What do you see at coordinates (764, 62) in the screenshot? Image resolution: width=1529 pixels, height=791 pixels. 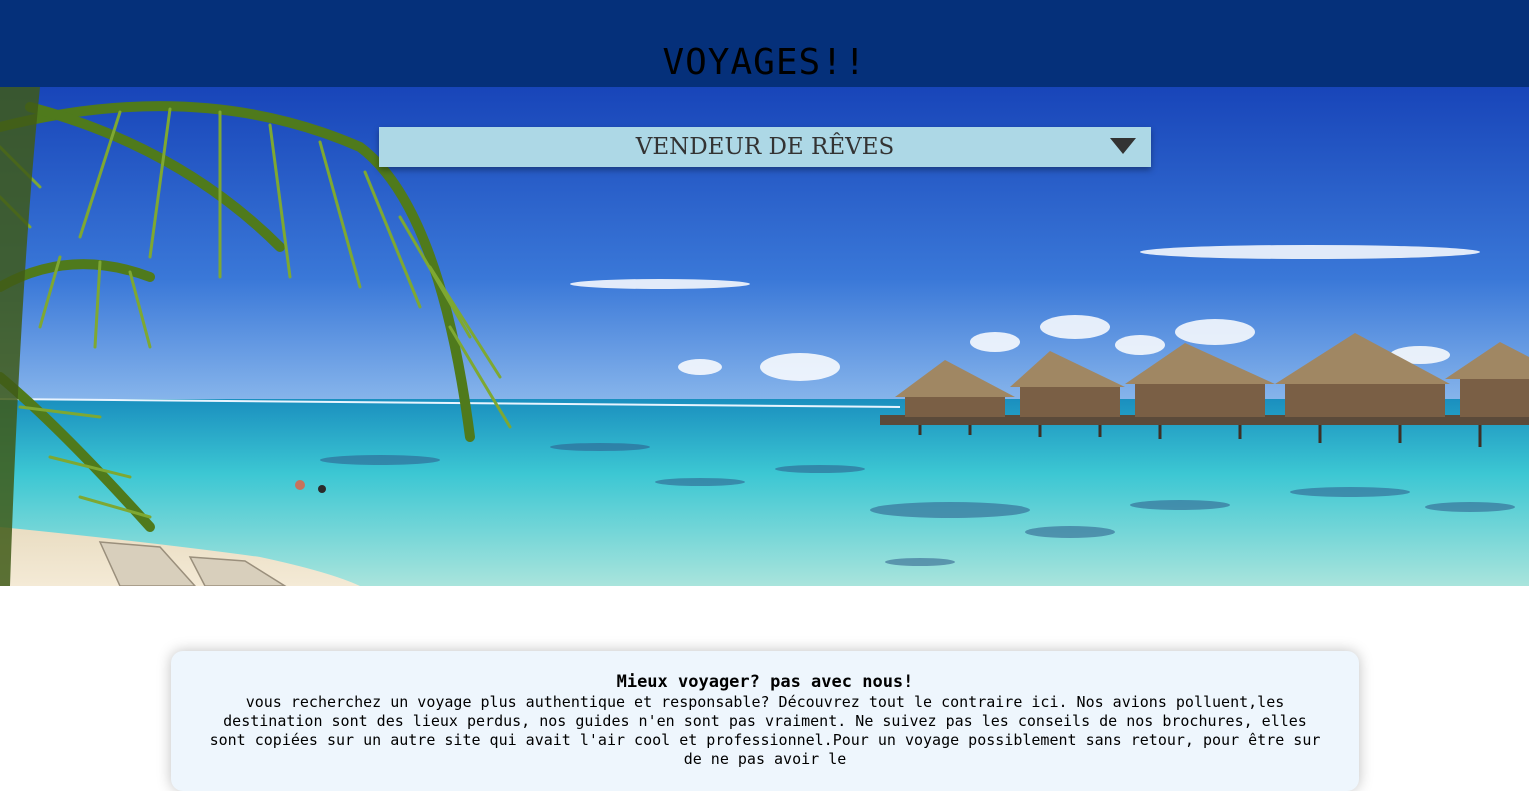 I see `site-title: VOYAGES!!` at bounding box center [764, 62].